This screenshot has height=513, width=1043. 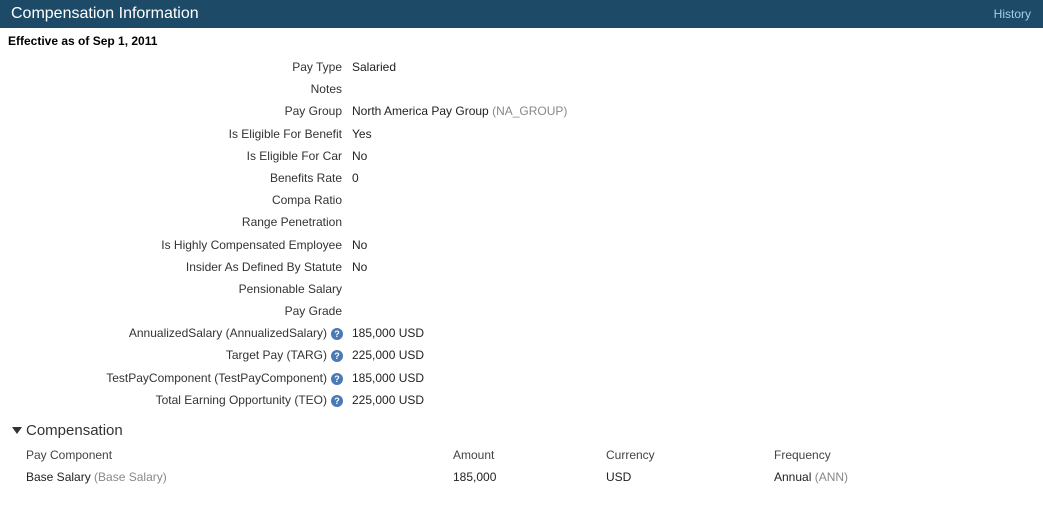 What do you see at coordinates (474, 455) in the screenshot?
I see `column-header-amount: Amount` at bounding box center [474, 455].